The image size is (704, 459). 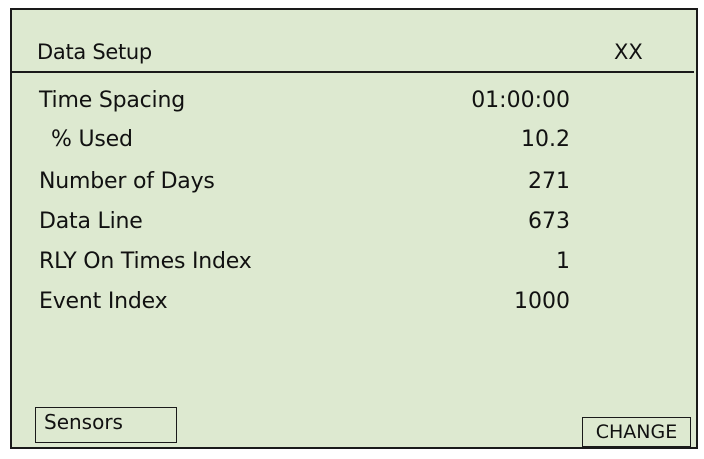 What do you see at coordinates (92, 139) in the screenshot?
I see `percent-used-label: % Used` at bounding box center [92, 139].